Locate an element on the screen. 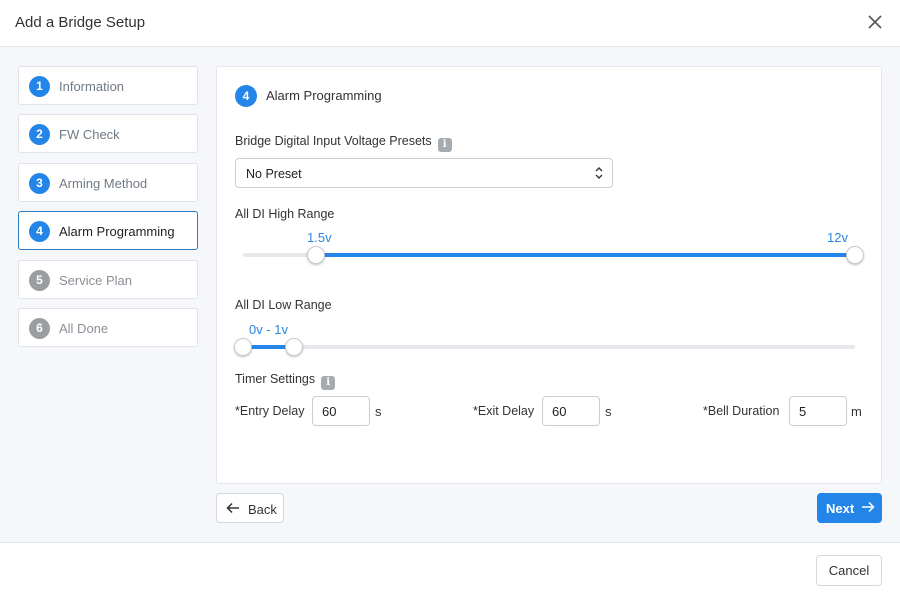 The image size is (900, 597). back-button: Back is located at coordinates (250, 508).